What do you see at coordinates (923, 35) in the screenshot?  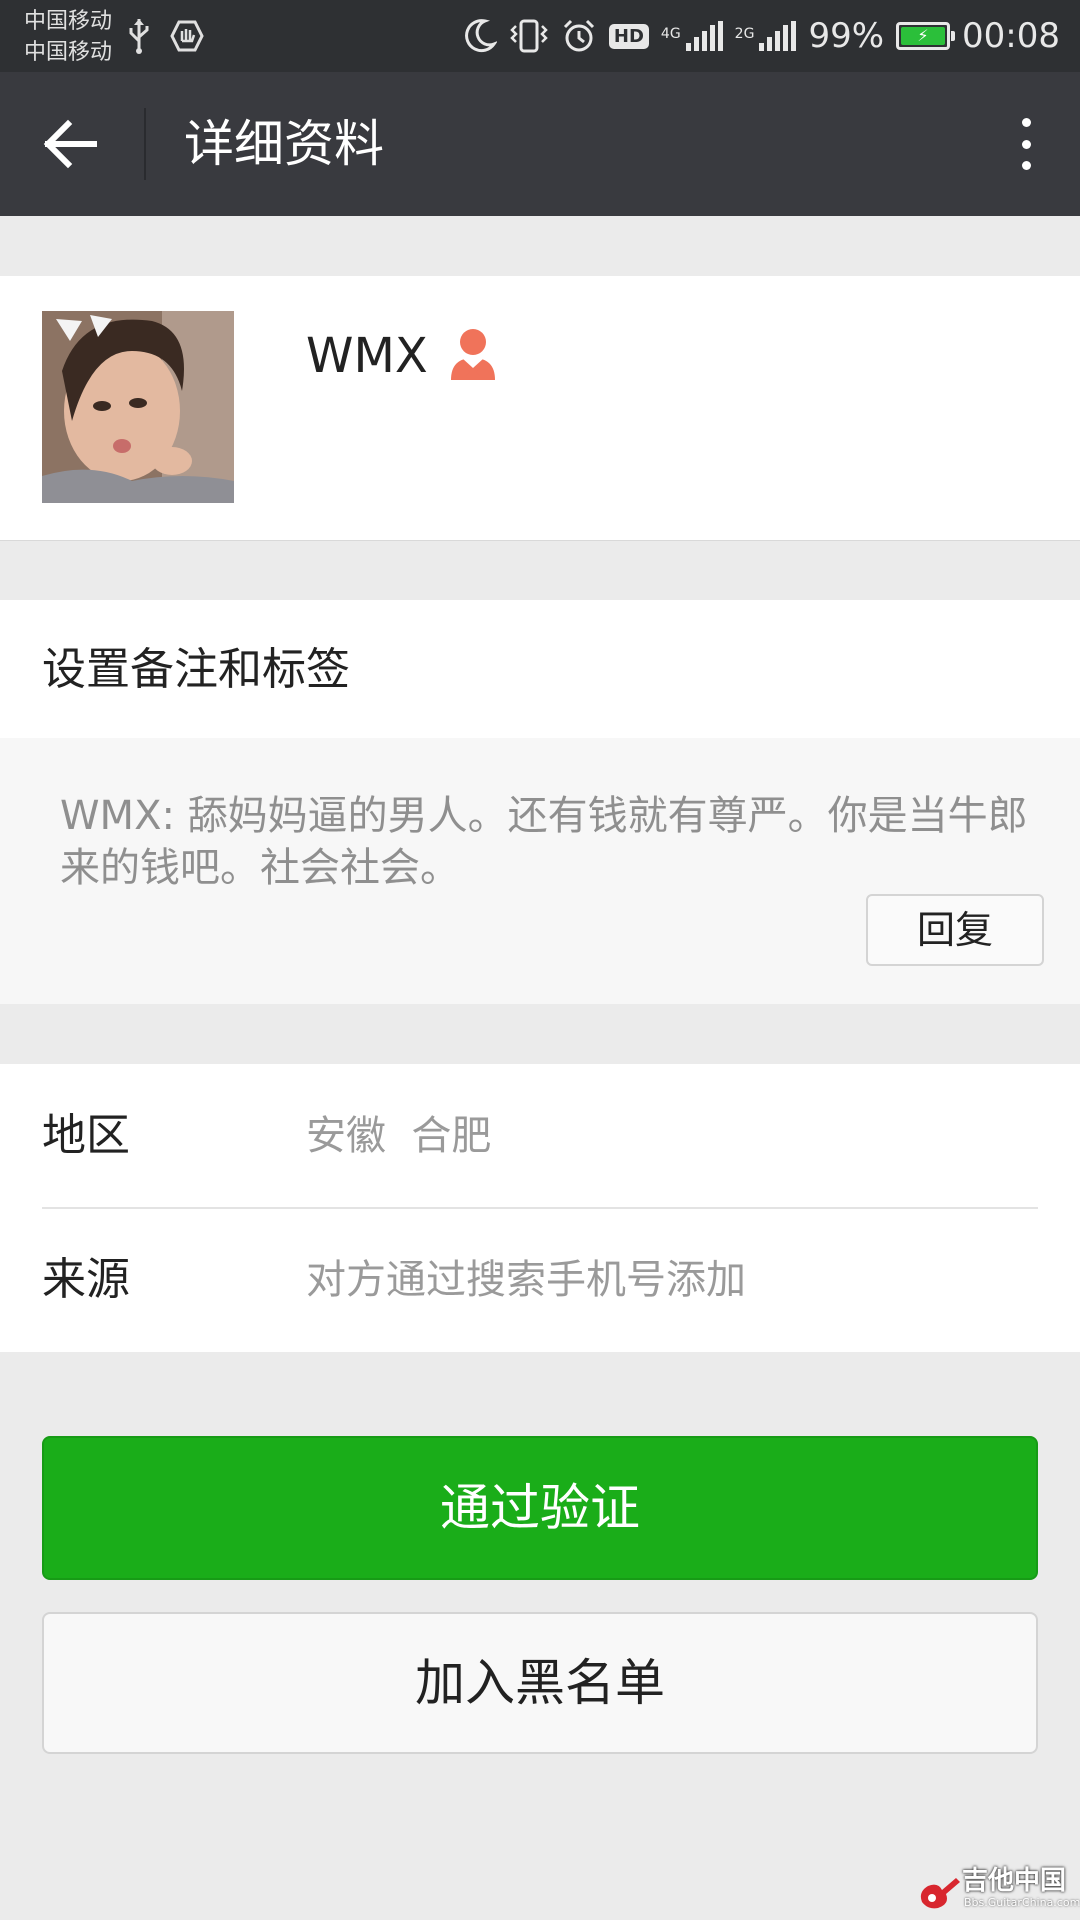 I see `bolt-icon: ⚡` at bounding box center [923, 35].